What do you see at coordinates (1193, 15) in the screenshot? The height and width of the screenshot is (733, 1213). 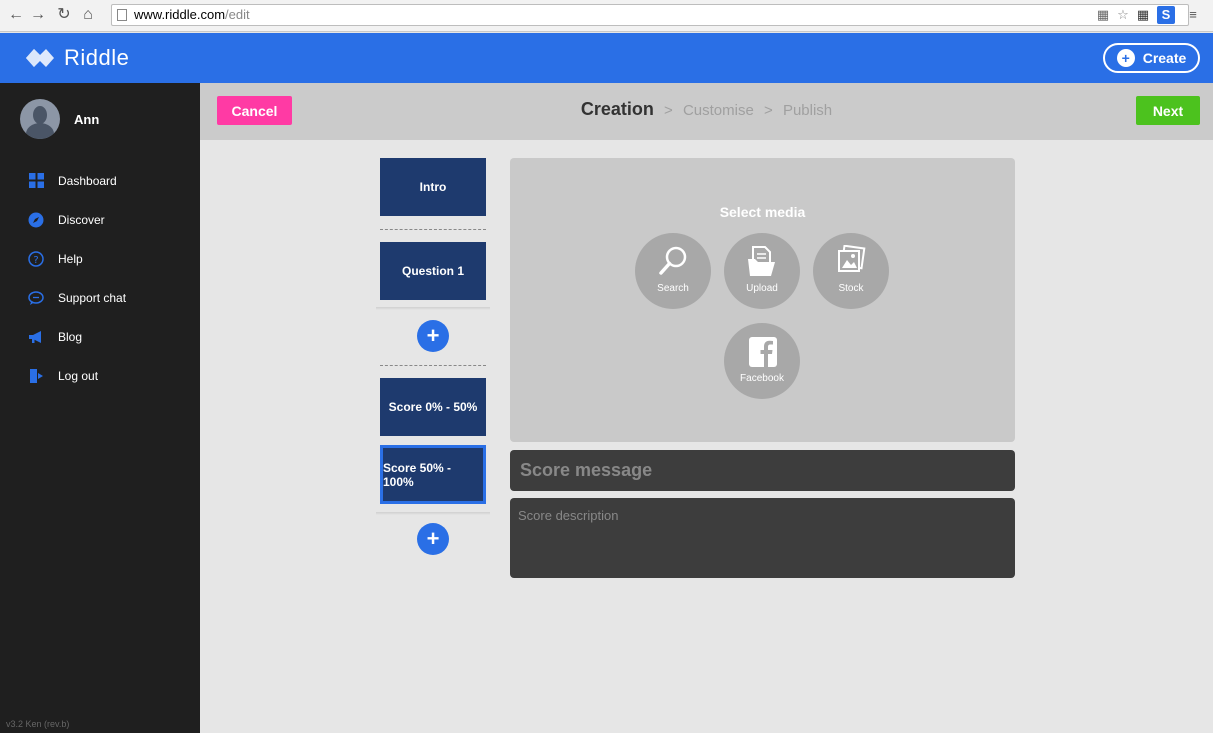 I see `menu-icon: ≡` at bounding box center [1193, 15].